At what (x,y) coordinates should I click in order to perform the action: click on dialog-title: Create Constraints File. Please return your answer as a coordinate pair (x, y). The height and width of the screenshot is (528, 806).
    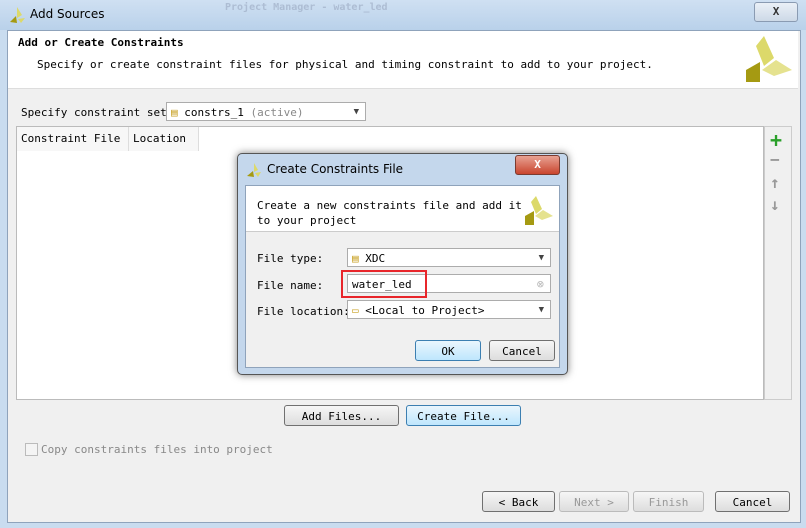
    Looking at the image, I should click on (335, 169).